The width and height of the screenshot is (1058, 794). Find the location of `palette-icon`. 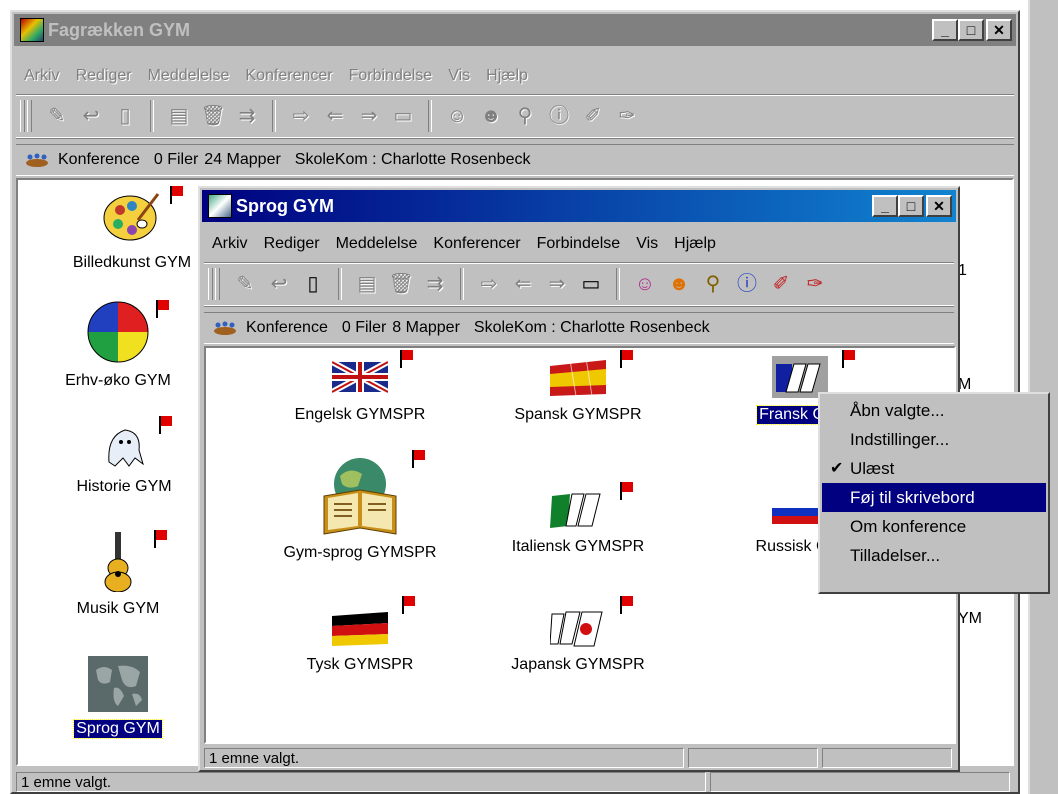

palette-icon is located at coordinates (142, 216).